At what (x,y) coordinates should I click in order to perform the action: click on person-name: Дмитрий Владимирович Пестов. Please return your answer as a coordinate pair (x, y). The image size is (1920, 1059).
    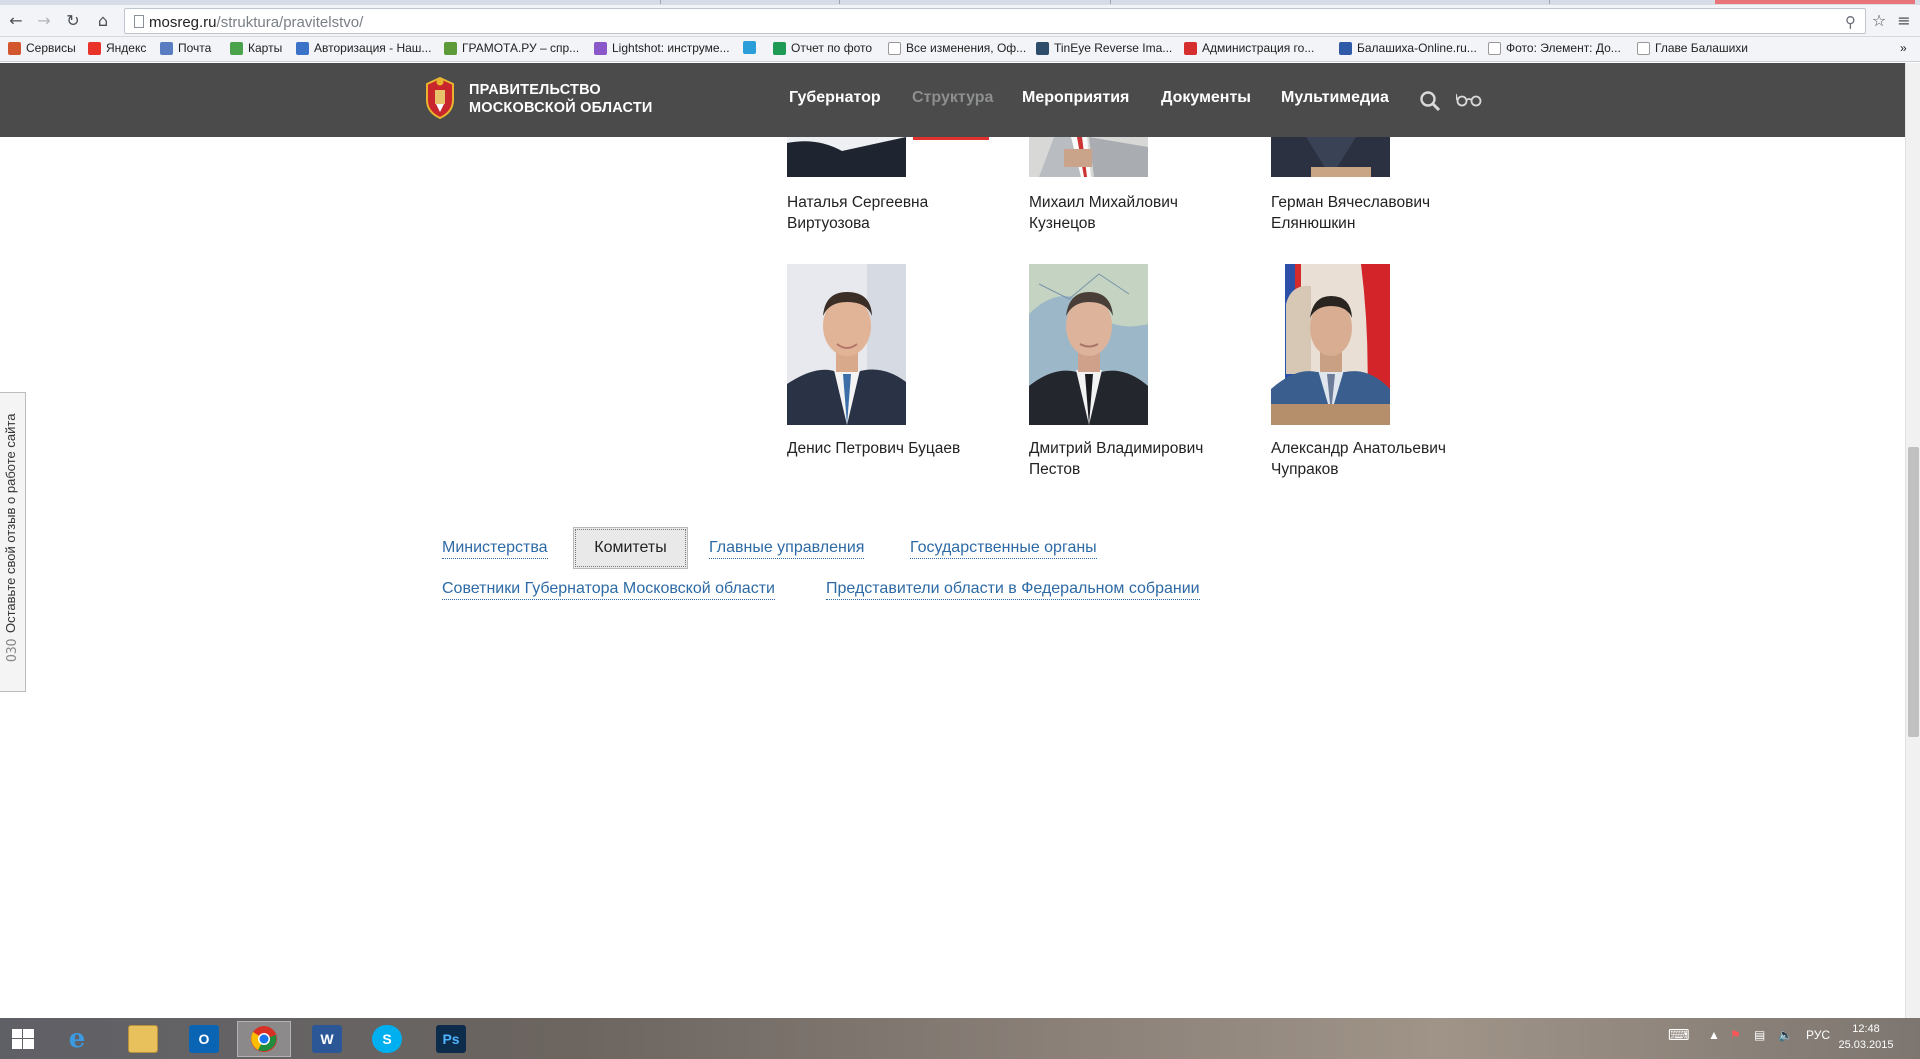
    Looking at the image, I should click on (1139, 459).